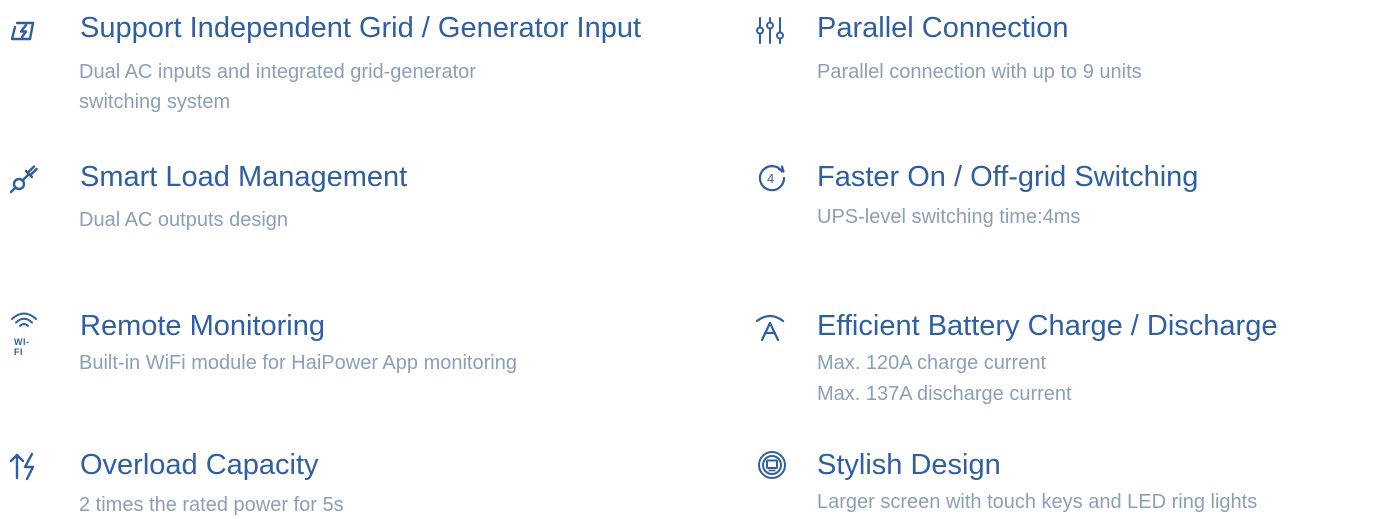 The image size is (1389, 519). What do you see at coordinates (202, 326) in the screenshot?
I see `feature-title: Remote Monitoring` at bounding box center [202, 326].